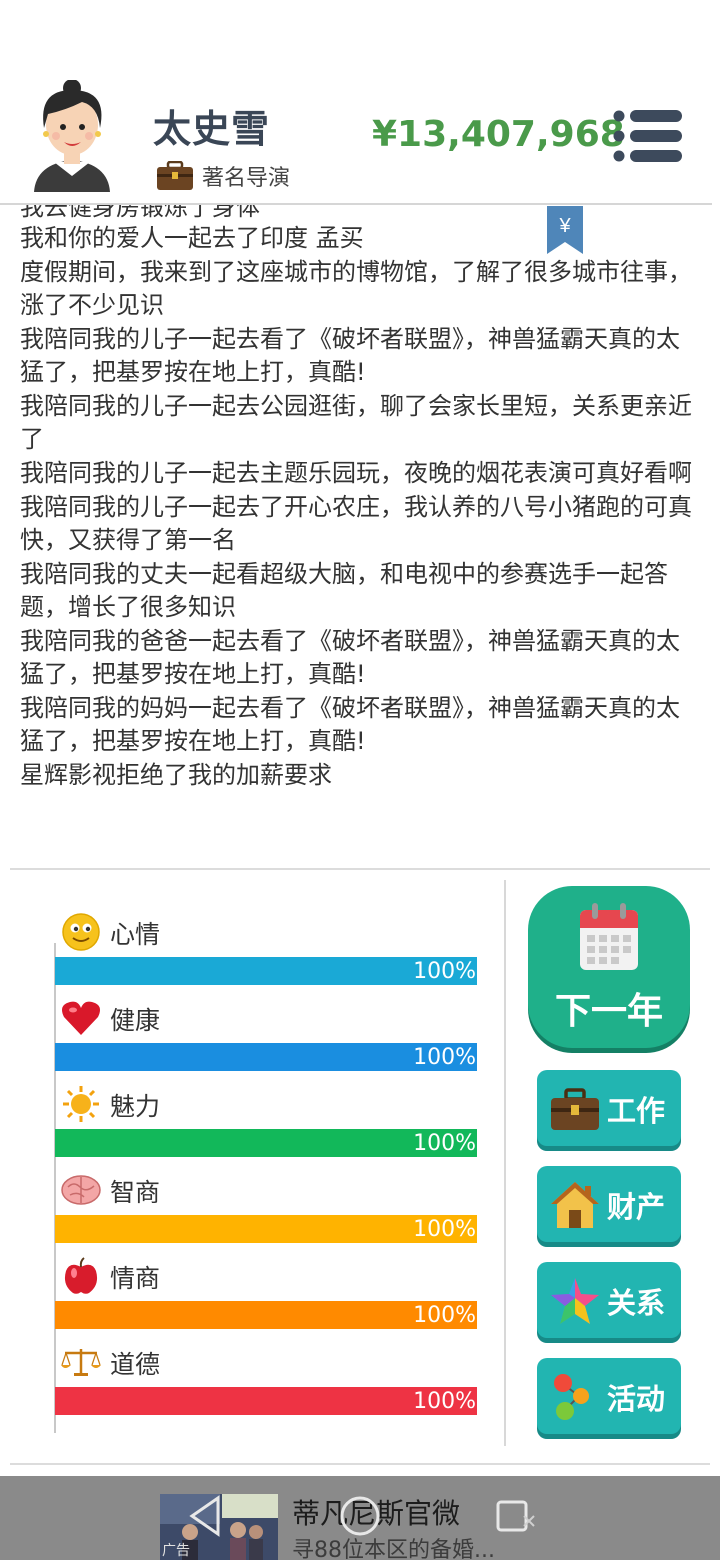 The width and height of the screenshot is (720, 1560). I want to click on stat-label: 心情, so click(135, 934).